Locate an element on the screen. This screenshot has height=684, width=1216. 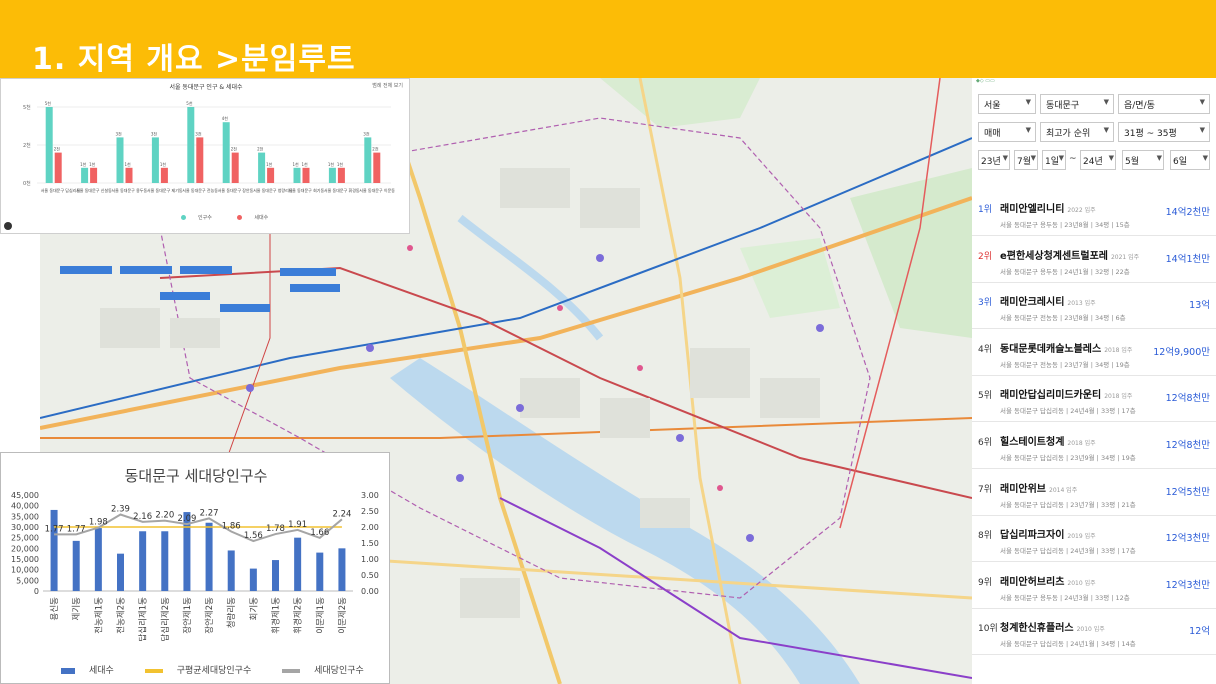
district-select: 동대문구 ▼ is located at coordinates (1077, 104).